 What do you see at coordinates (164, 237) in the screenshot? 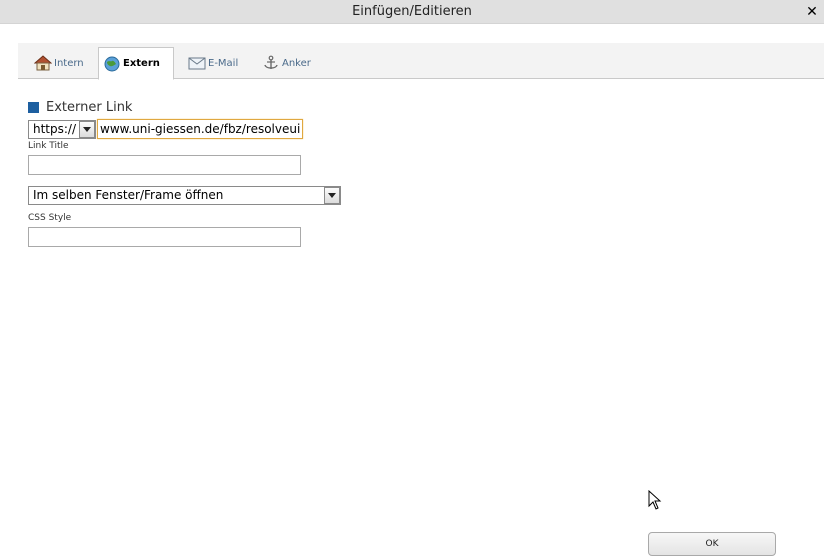
I see `css-style-input` at bounding box center [164, 237].